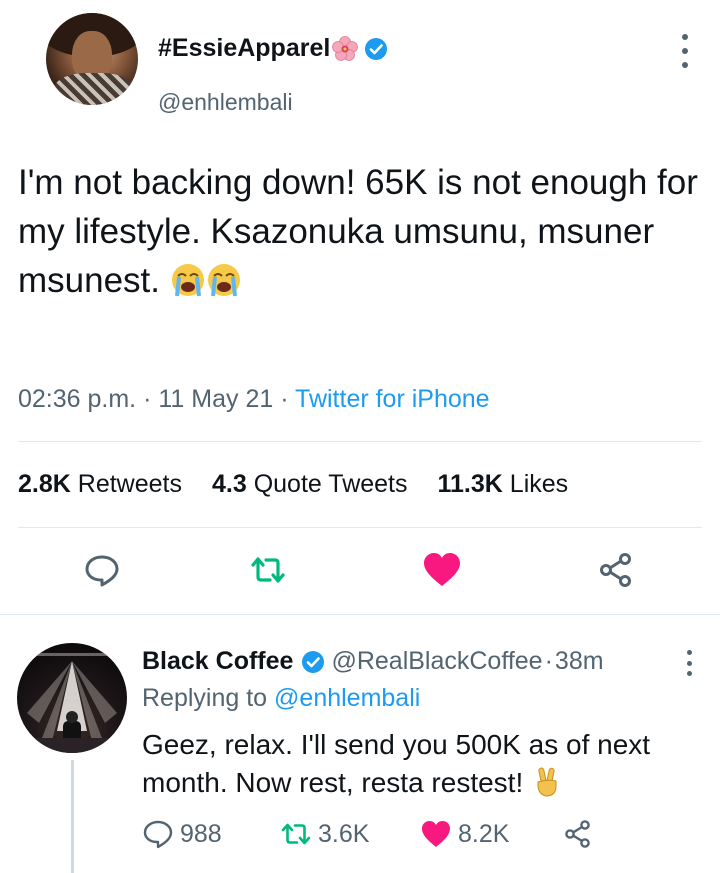  Describe the element at coordinates (547, 782) in the screenshot. I see `victory-hand-emoji-icon` at that location.